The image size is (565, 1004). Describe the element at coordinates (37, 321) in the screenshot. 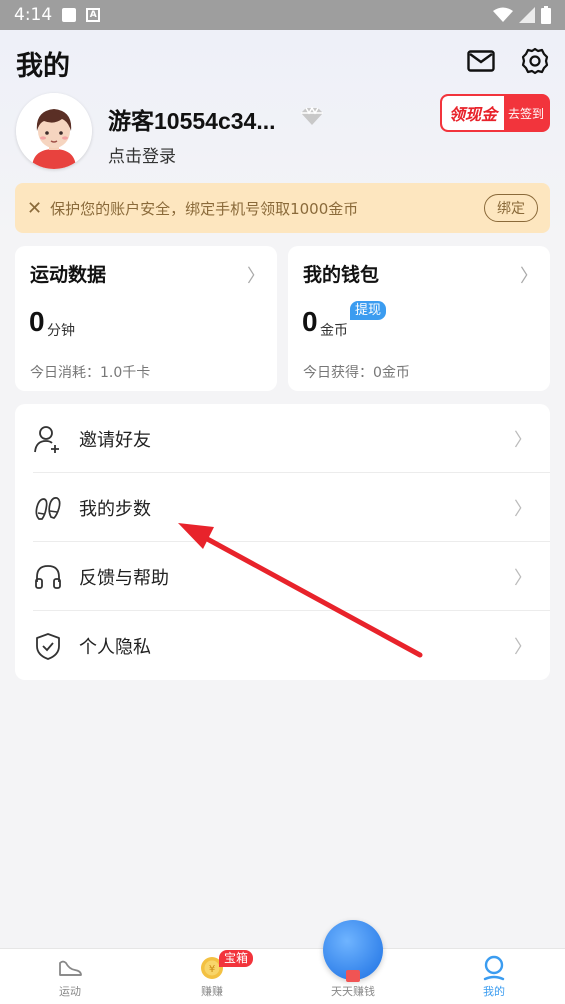

I see `sports-minutes-value: 0` at that location.